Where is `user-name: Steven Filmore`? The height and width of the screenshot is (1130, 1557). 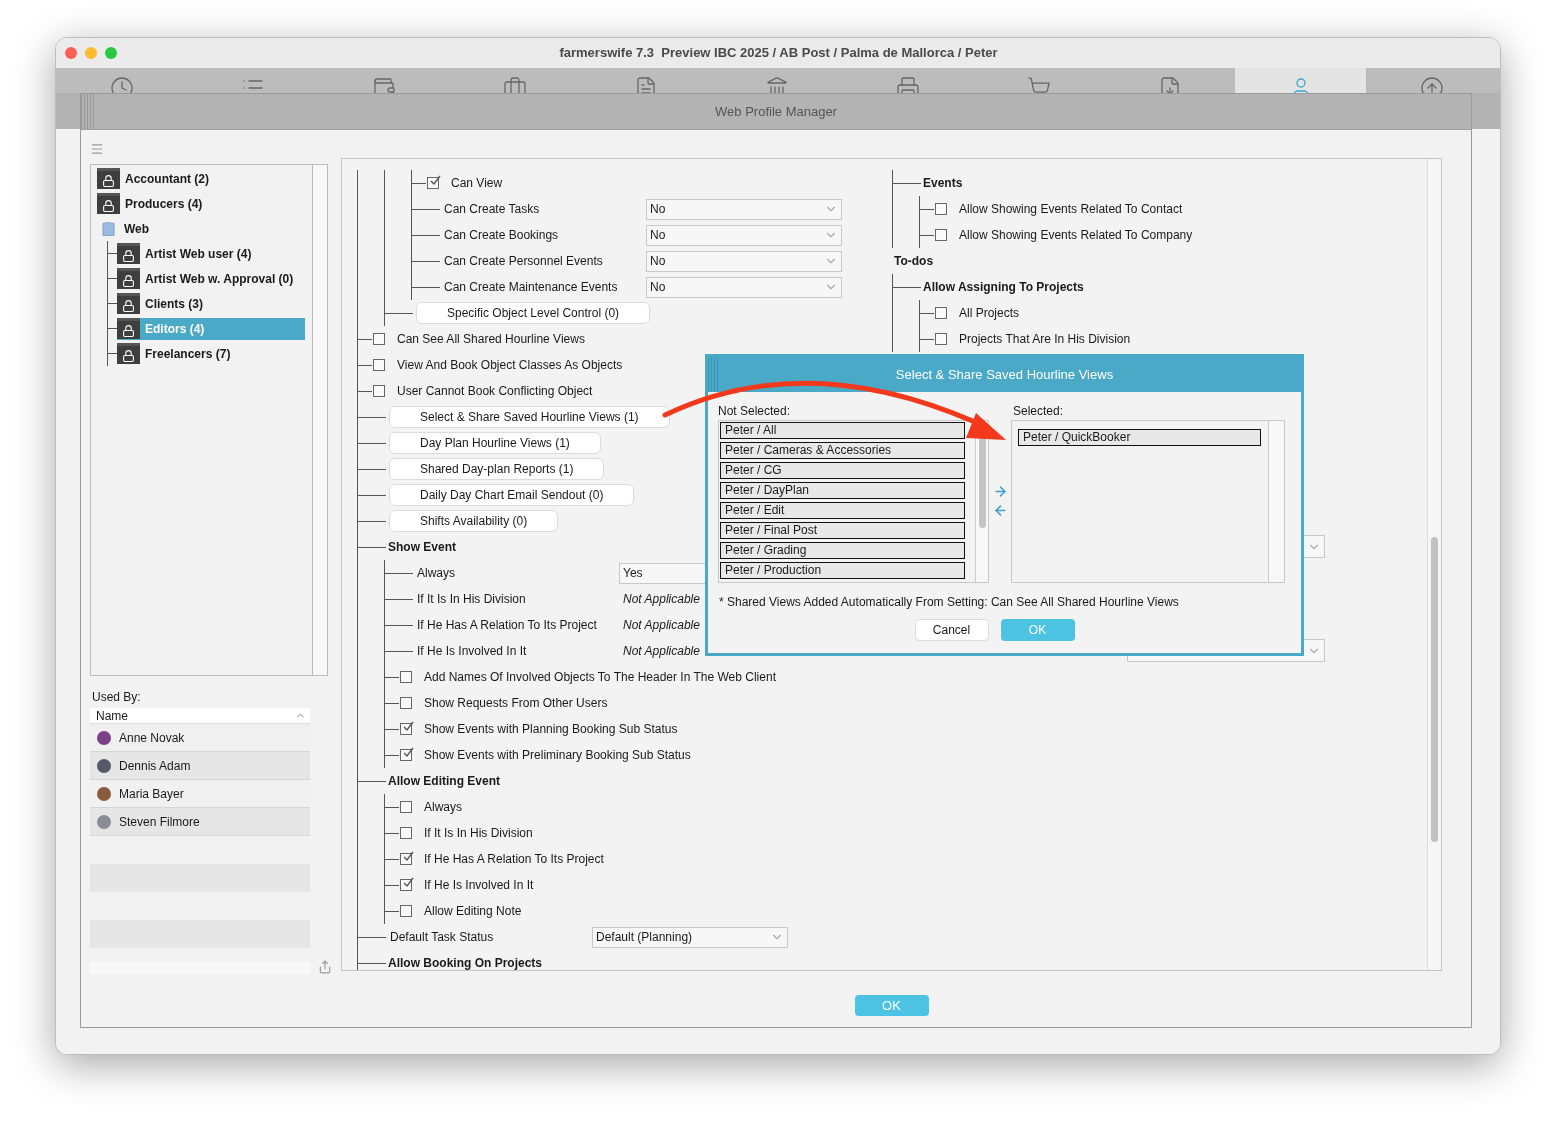
user-name: Steven Filmore is located at coordinates (159, 822).